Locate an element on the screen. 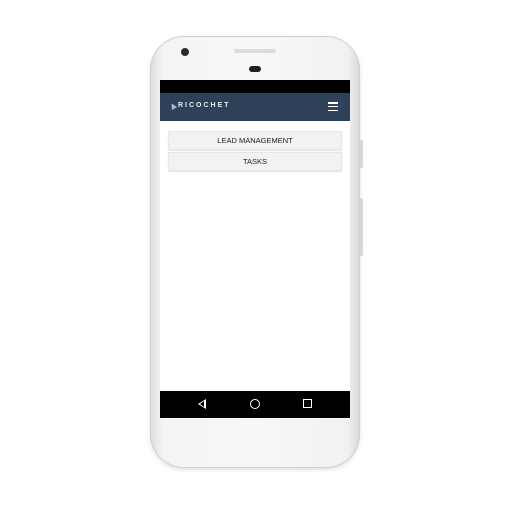 This screenshot has width=511, height=512. app-logo: RICOCHET is located at coordinates (199, 105).